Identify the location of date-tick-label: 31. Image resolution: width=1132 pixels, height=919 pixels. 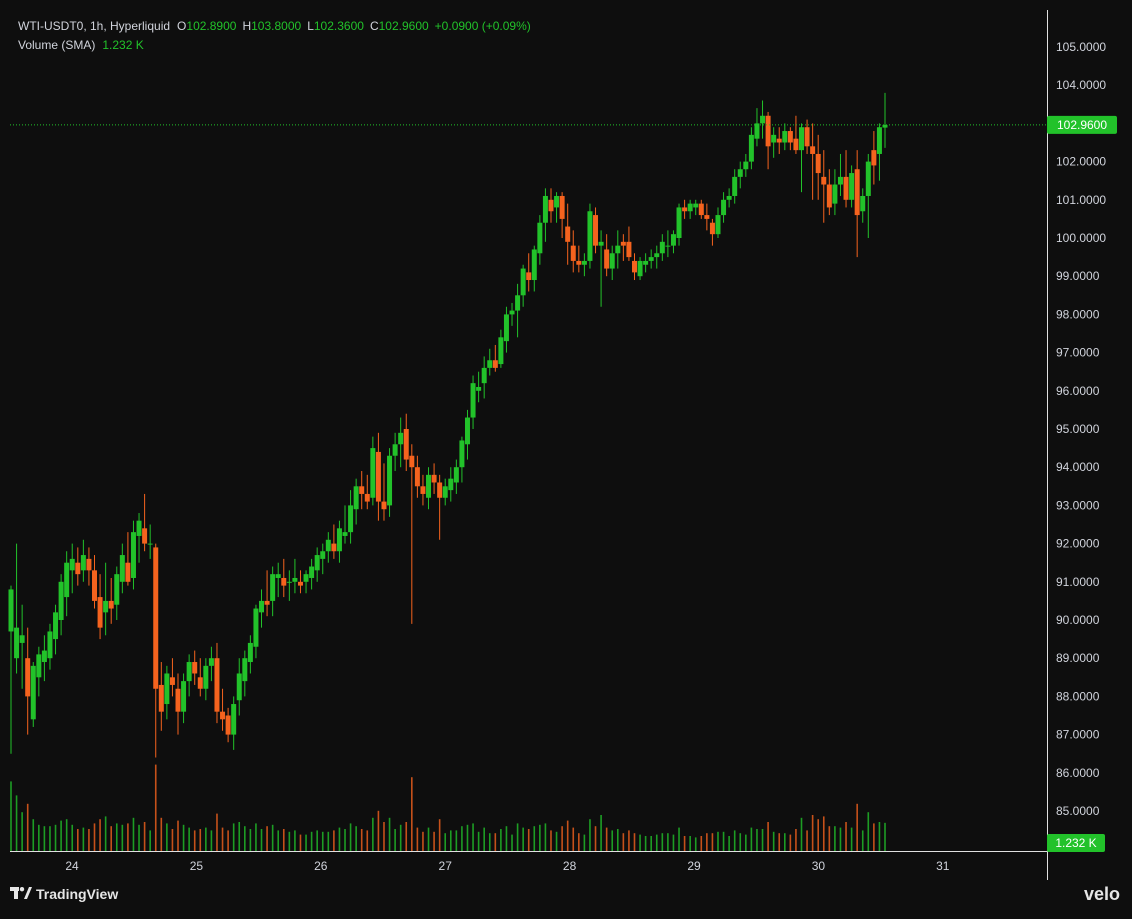
(943, 866).